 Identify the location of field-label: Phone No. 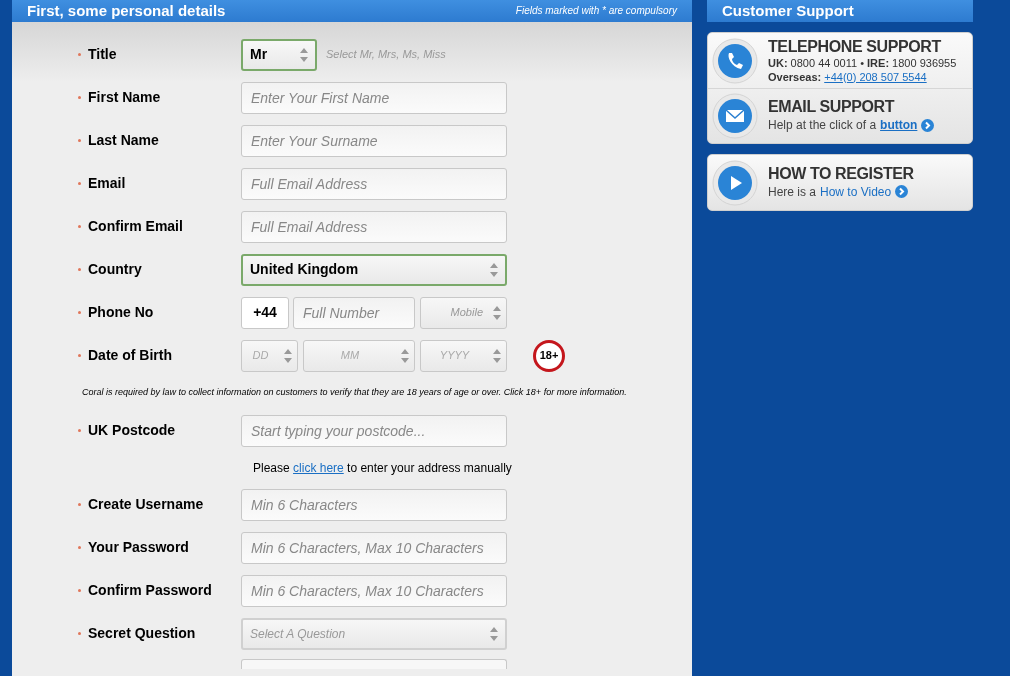
(121, 312).